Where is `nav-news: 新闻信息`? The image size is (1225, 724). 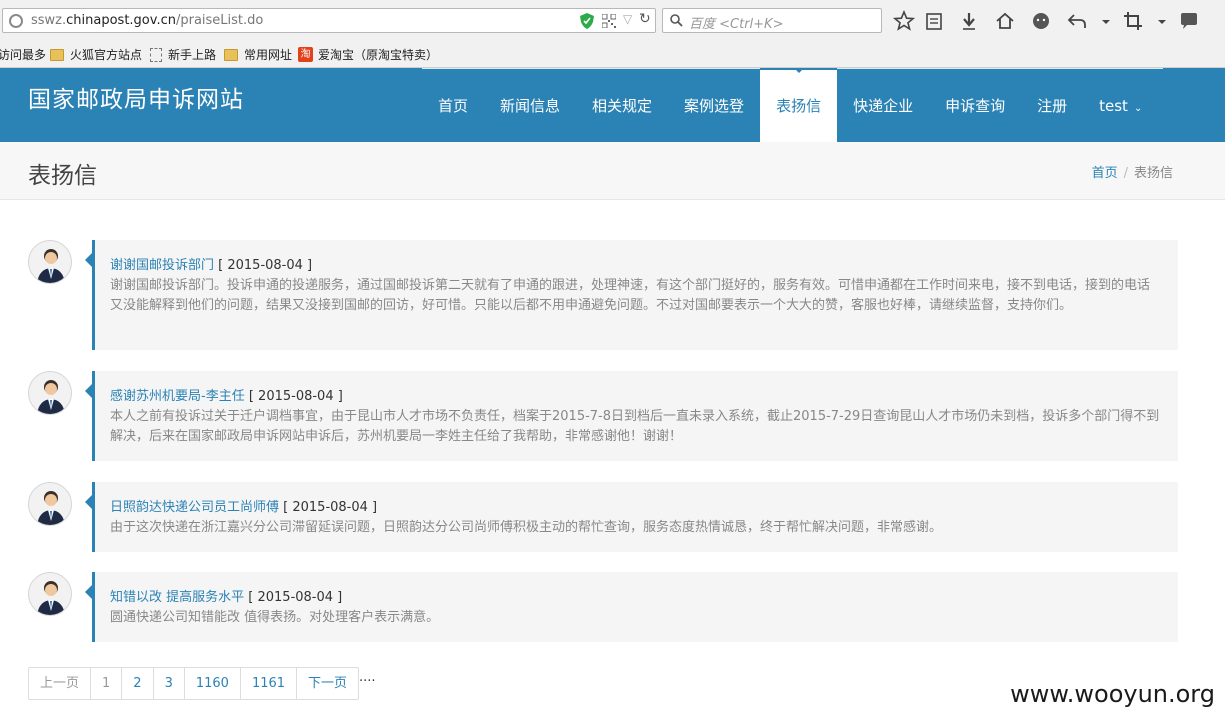 nav-news: 新闻信息 is located at coordinates (530, 105).